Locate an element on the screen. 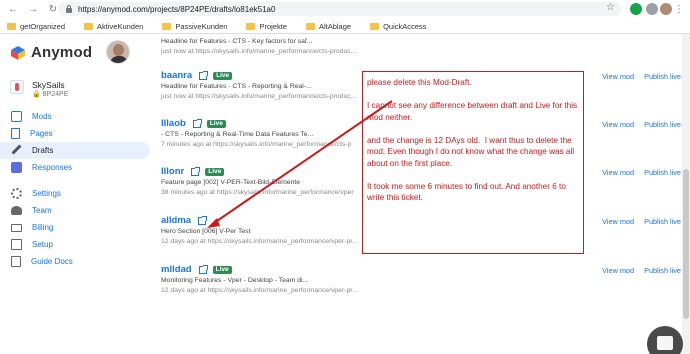 Image resolution: width=690 pixels, height=354 pixels. brand-name: Anymod is located at coordinates (62, 52).